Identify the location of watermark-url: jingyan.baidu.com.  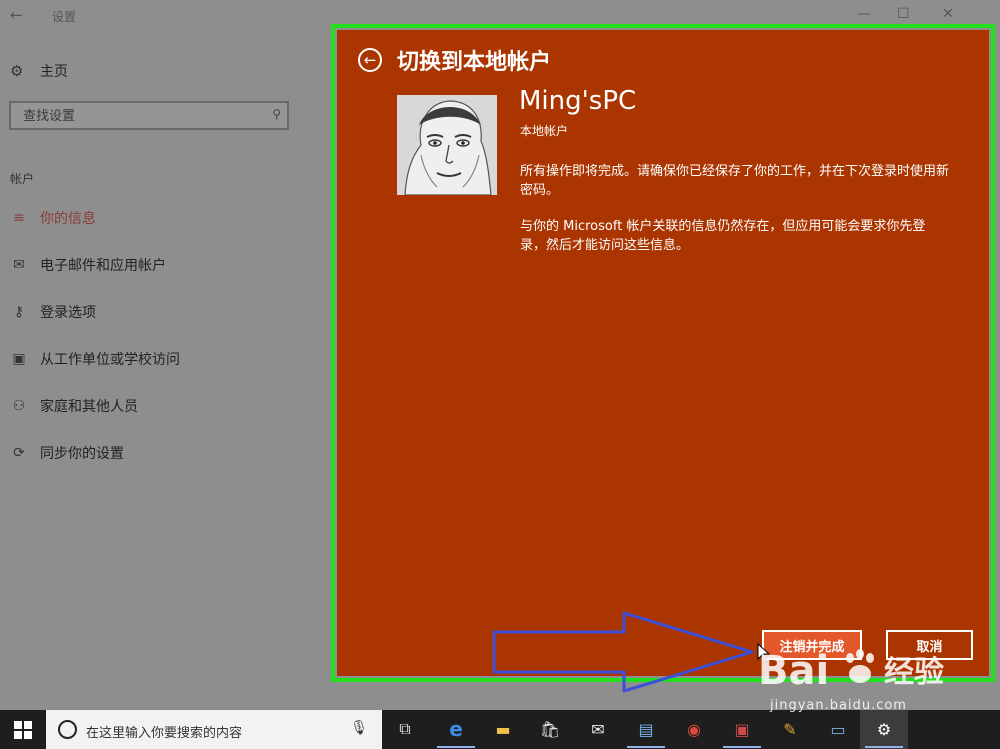
(838, 705).